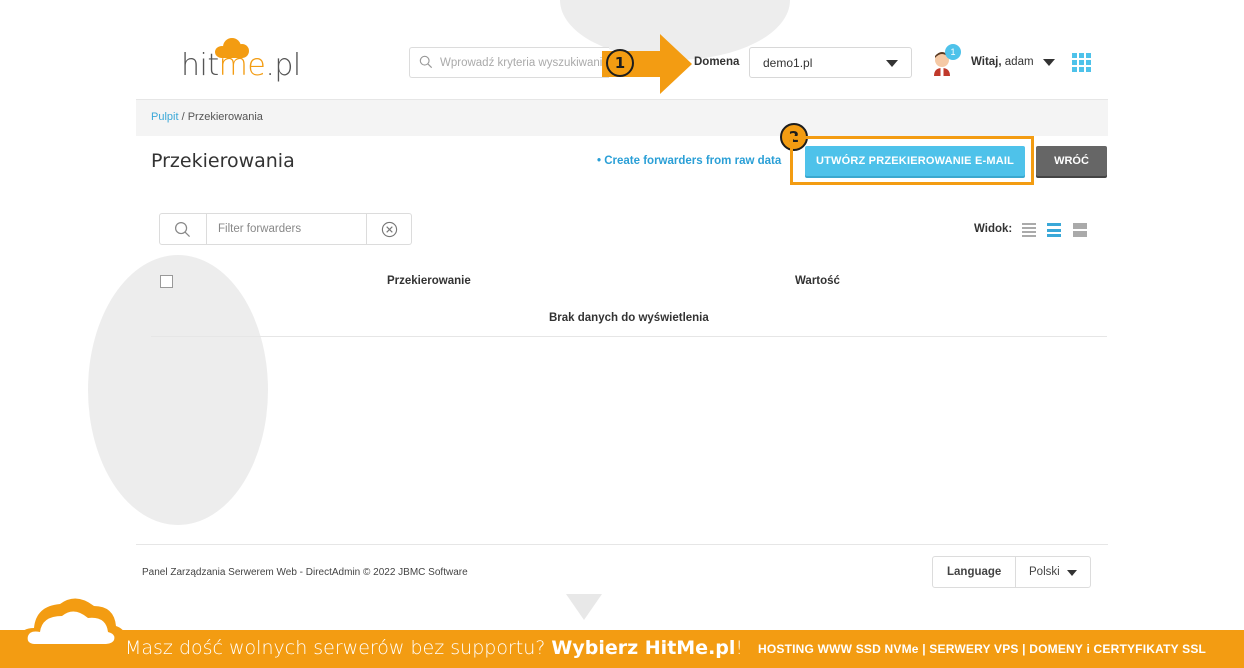 This screenshot has width=1244, height=668. I want to click on promo-cloud-icon, so click(72, 626).